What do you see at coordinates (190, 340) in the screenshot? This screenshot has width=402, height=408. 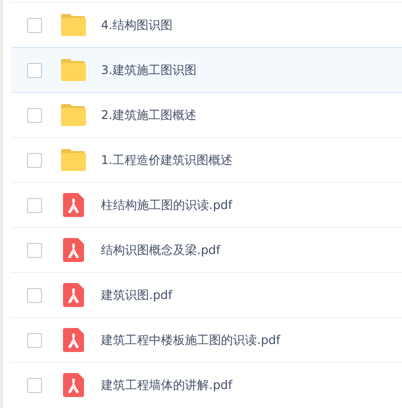 I see `file-name: 建筑工程中楼板施工图的识读.pdf` at bounding box center [190, 340].